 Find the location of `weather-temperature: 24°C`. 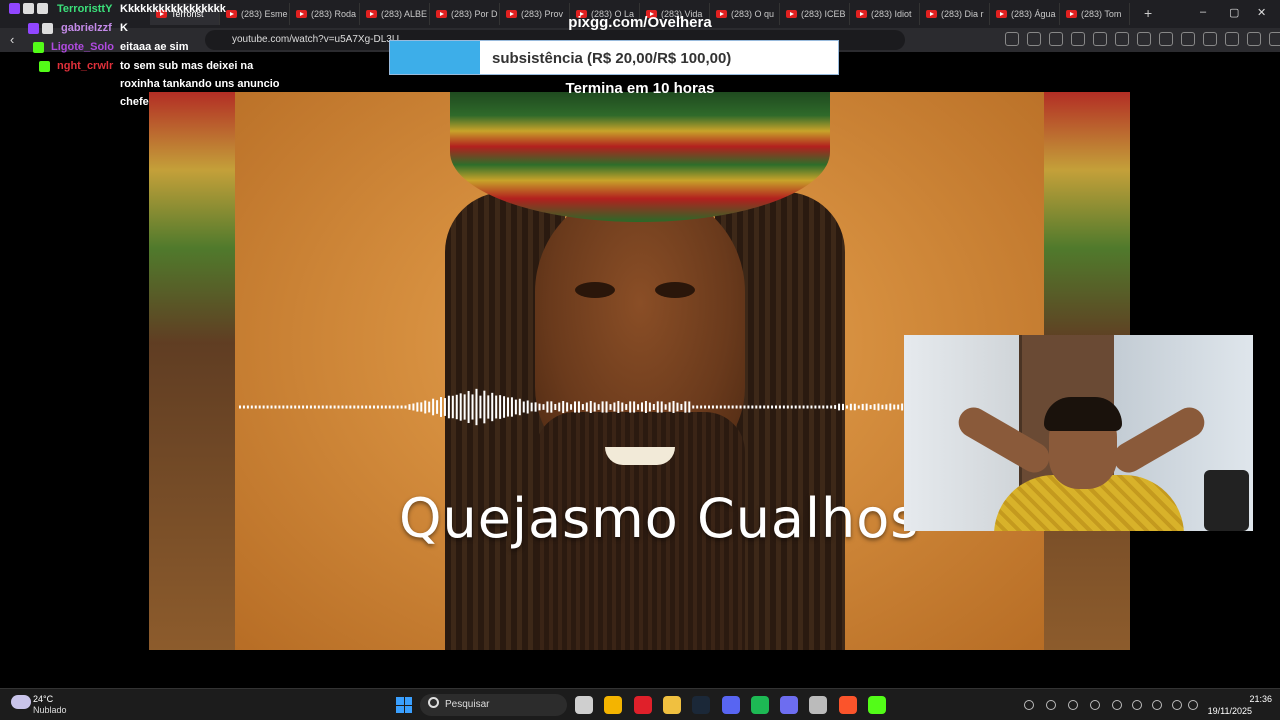

weather-temperature: 24°C is located at coordinates (43, 699).